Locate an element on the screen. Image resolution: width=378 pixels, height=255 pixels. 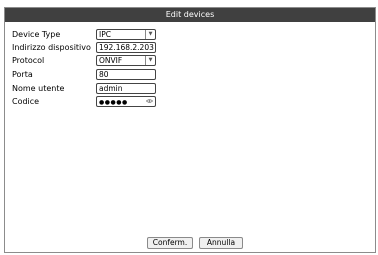
password-input: ●●●●● is located at coordinates (126, 101).